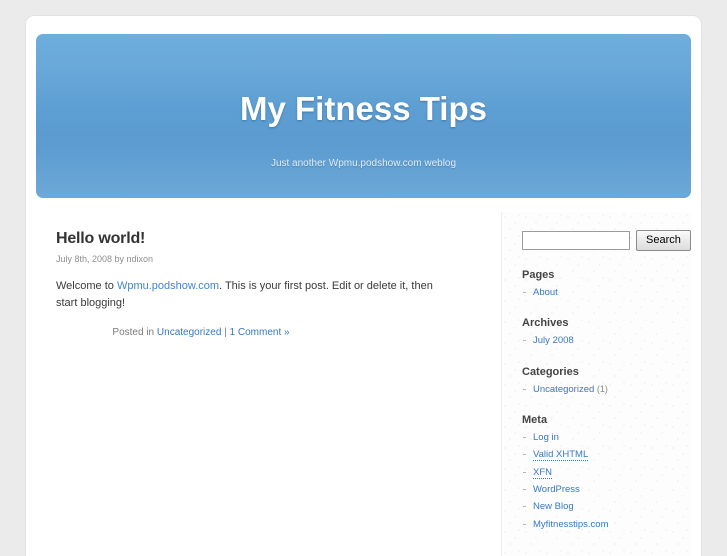  Describe the element at coordinates (556, 489) in the screenshot. I see `sidebar-link-wordpress: WordPress` at that location.